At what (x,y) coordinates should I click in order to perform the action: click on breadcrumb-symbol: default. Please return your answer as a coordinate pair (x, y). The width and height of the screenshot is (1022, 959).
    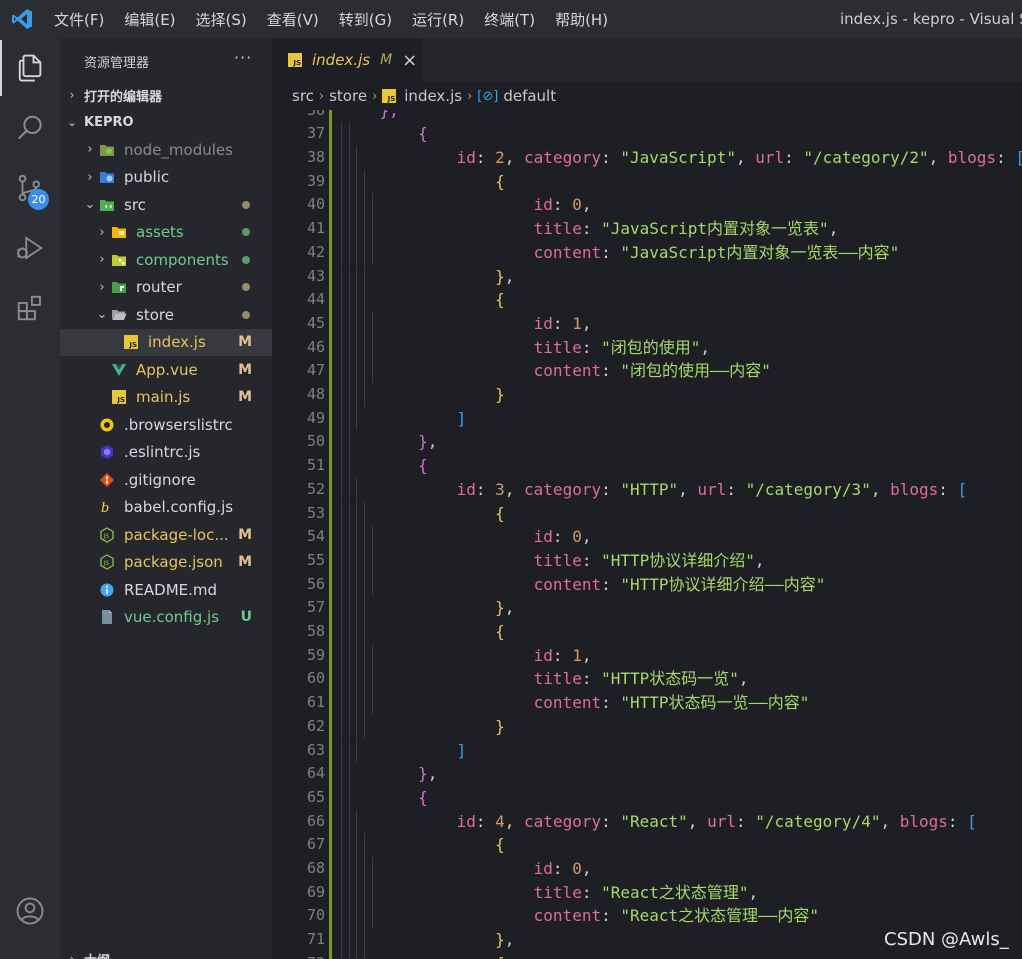
    Looking at the image, I should click on (529, 96).